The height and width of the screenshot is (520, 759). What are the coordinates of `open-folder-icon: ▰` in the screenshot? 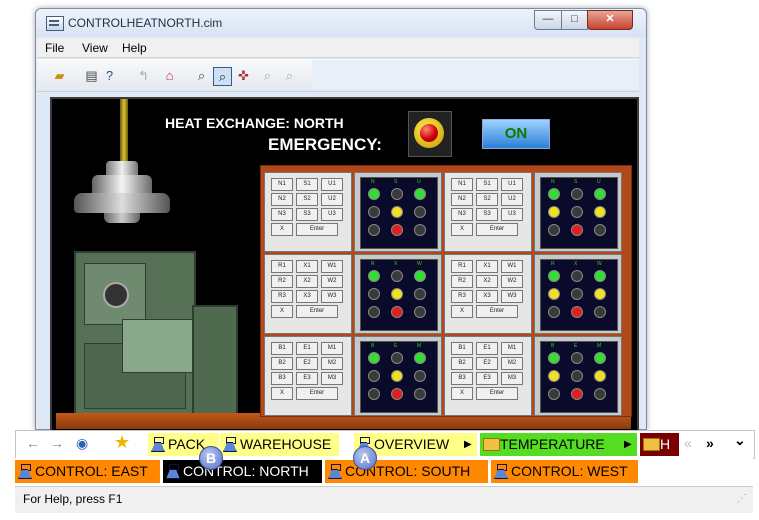 It's located at (59, 75).